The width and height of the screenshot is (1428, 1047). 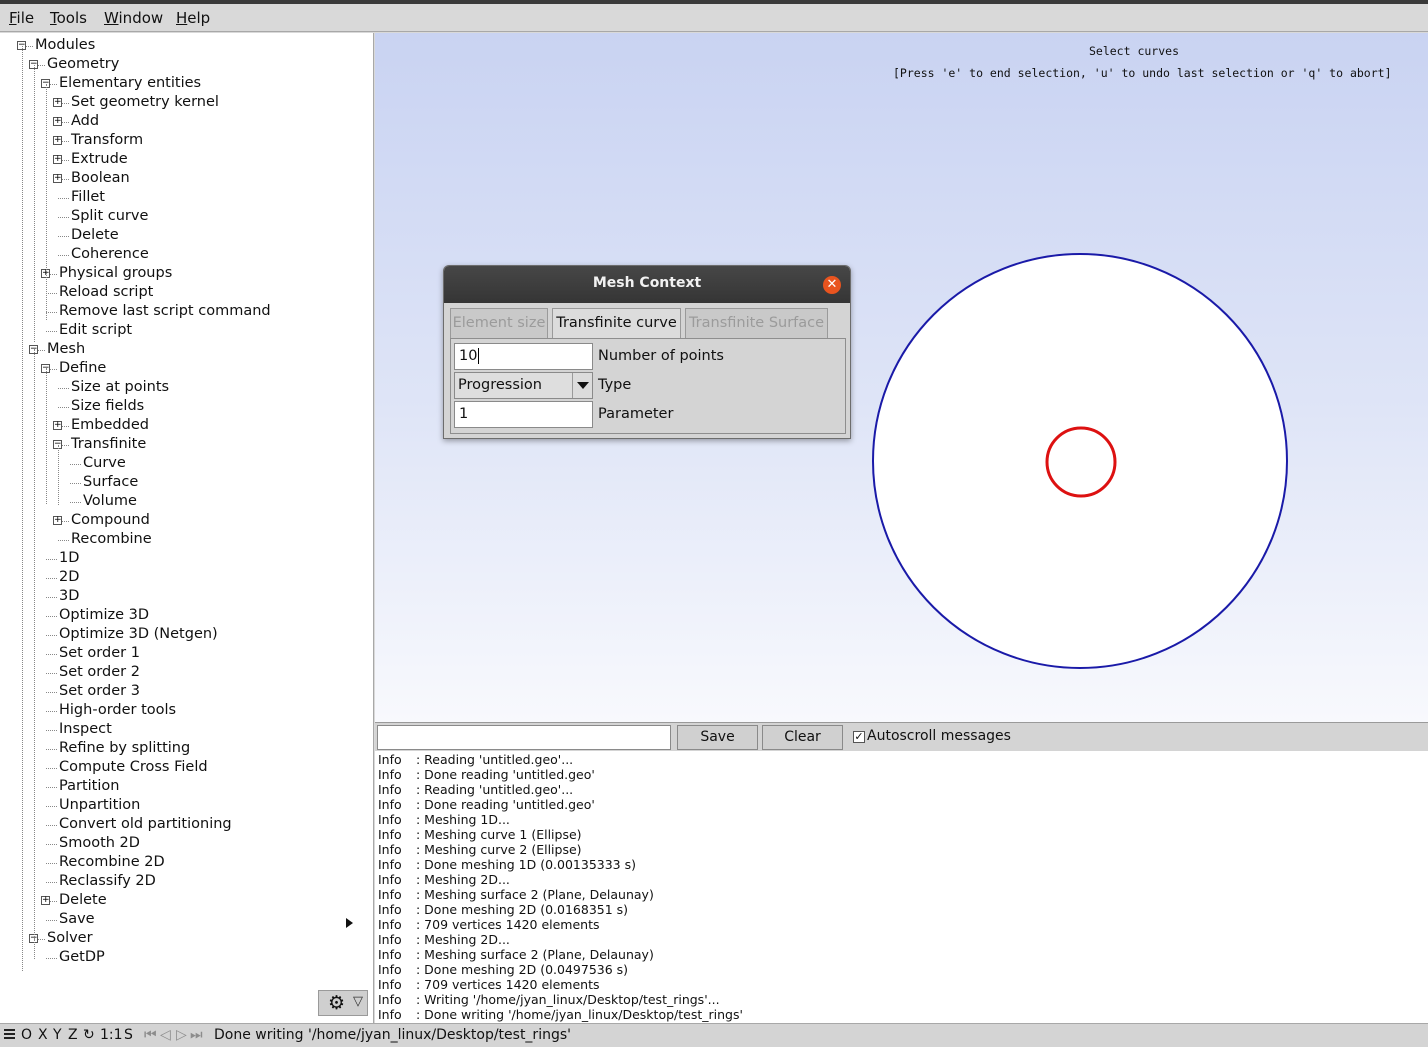 What do you see at coordinates (70, 938) in the screenshot?
I see `tree-item-solver: Solver` at bounding box center [70, 938].